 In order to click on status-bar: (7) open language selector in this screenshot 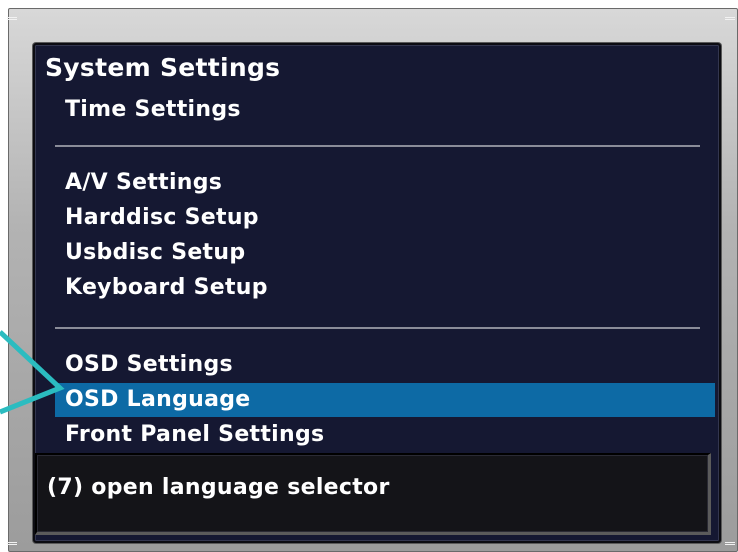, I will do `click(373, 494)`.